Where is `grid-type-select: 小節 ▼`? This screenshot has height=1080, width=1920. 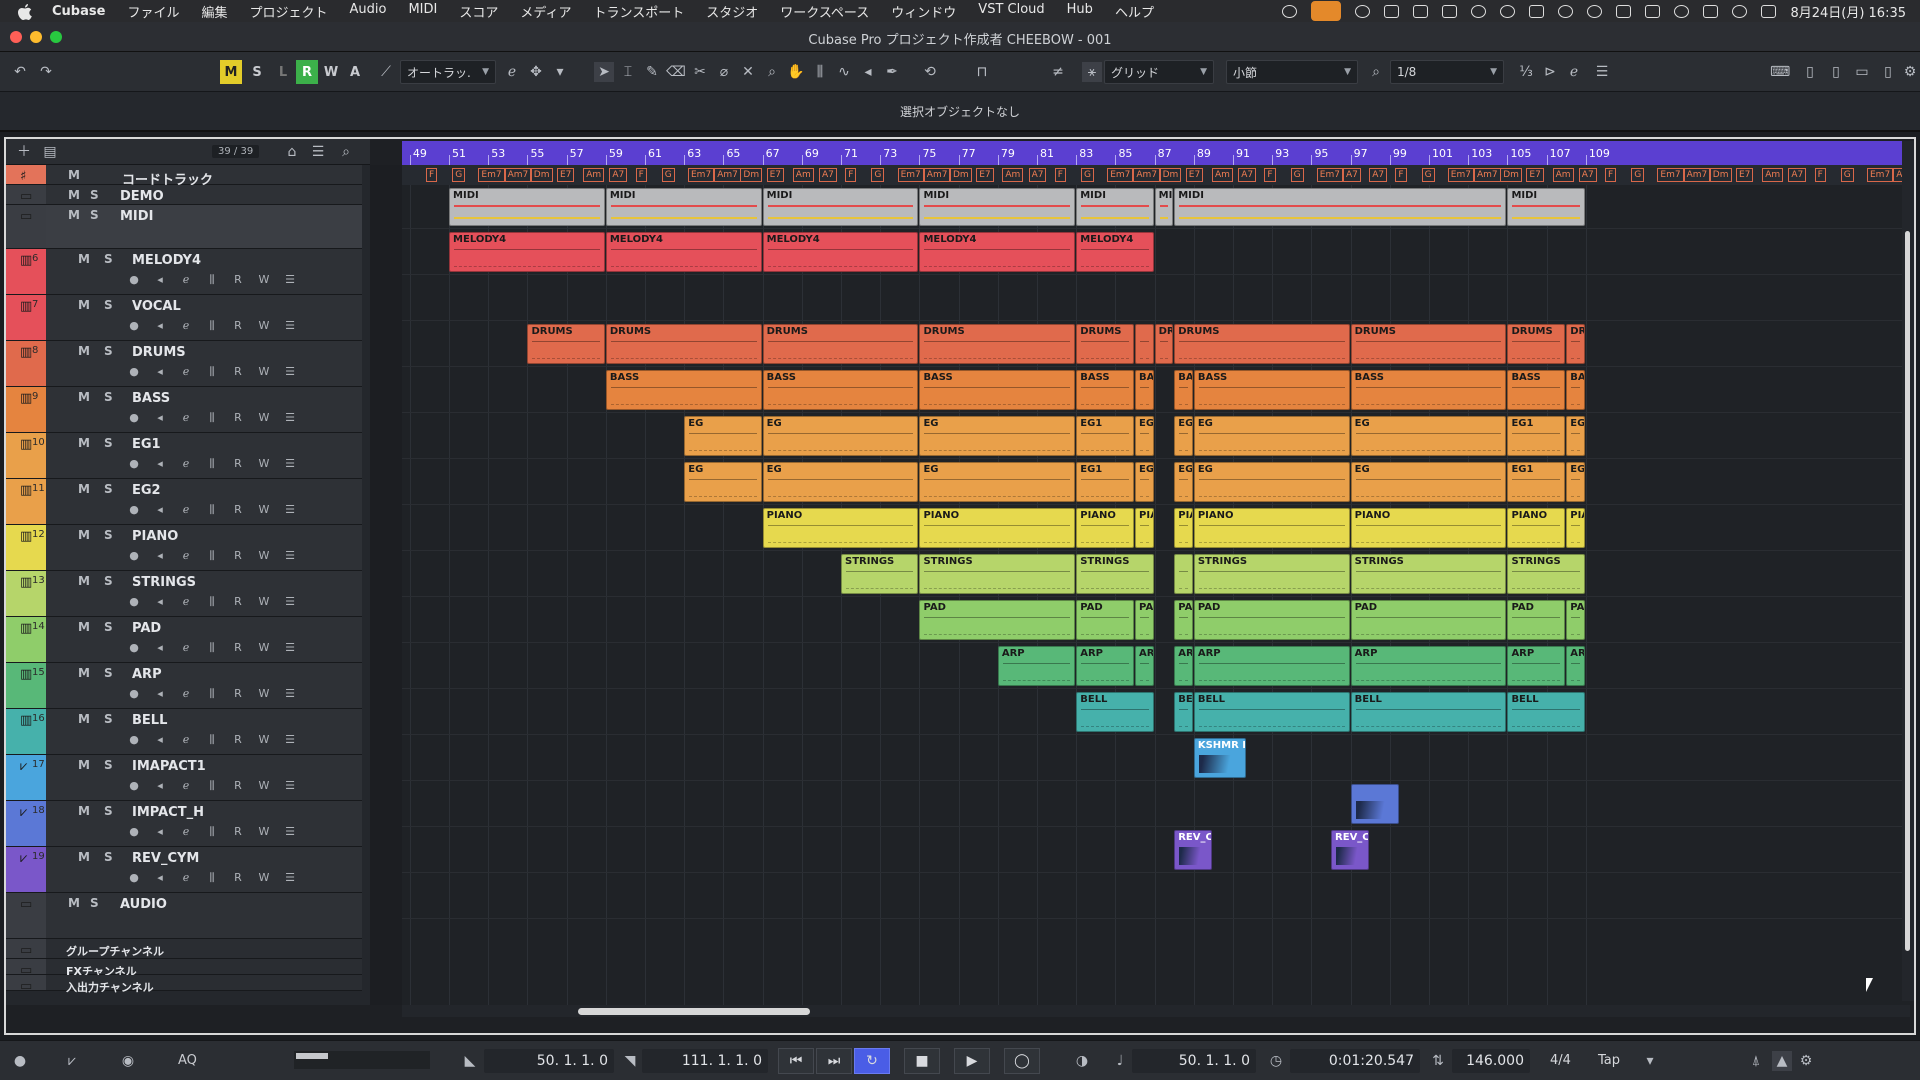
grid-type-select: 小節 ▼ is located at coordinates (1292, 72).